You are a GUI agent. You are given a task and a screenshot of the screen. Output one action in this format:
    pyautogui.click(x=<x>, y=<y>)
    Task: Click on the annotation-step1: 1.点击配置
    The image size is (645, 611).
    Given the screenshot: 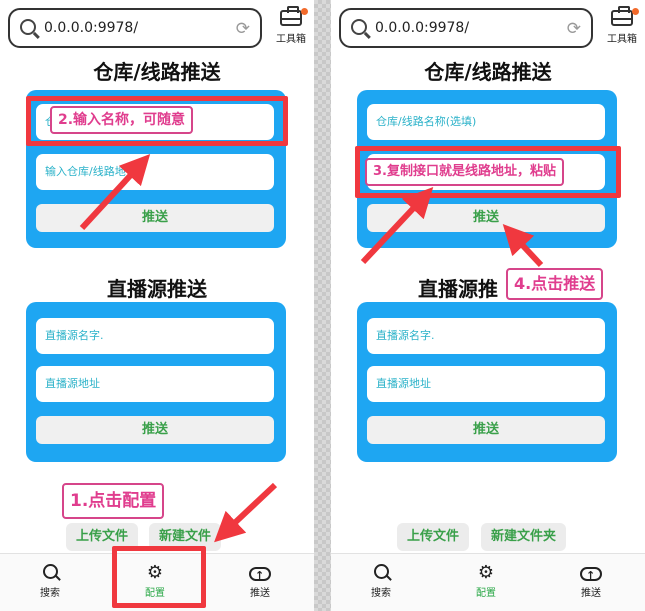 What is the action you would take?
    pyautogui.click(x=113, y=501)
    